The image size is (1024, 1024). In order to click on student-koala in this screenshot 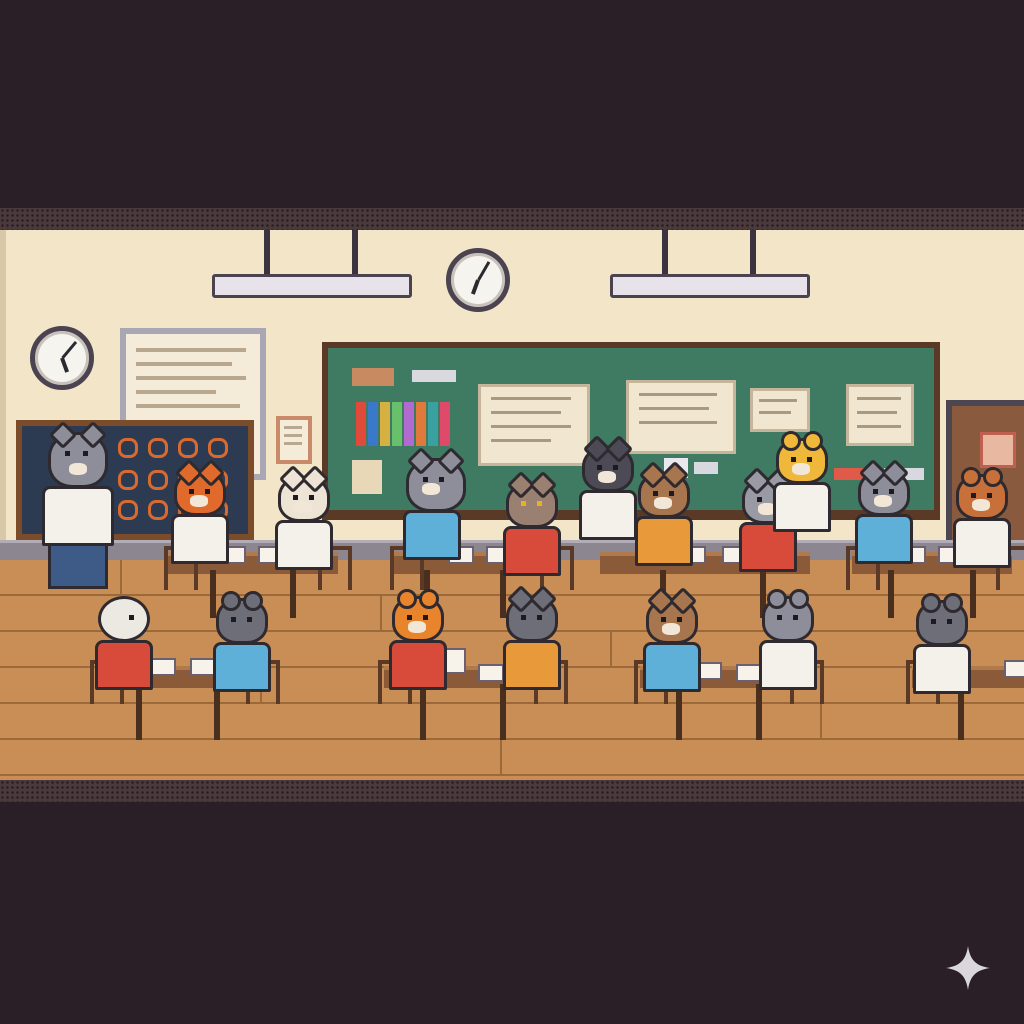, I will do `click(940, 641)`.